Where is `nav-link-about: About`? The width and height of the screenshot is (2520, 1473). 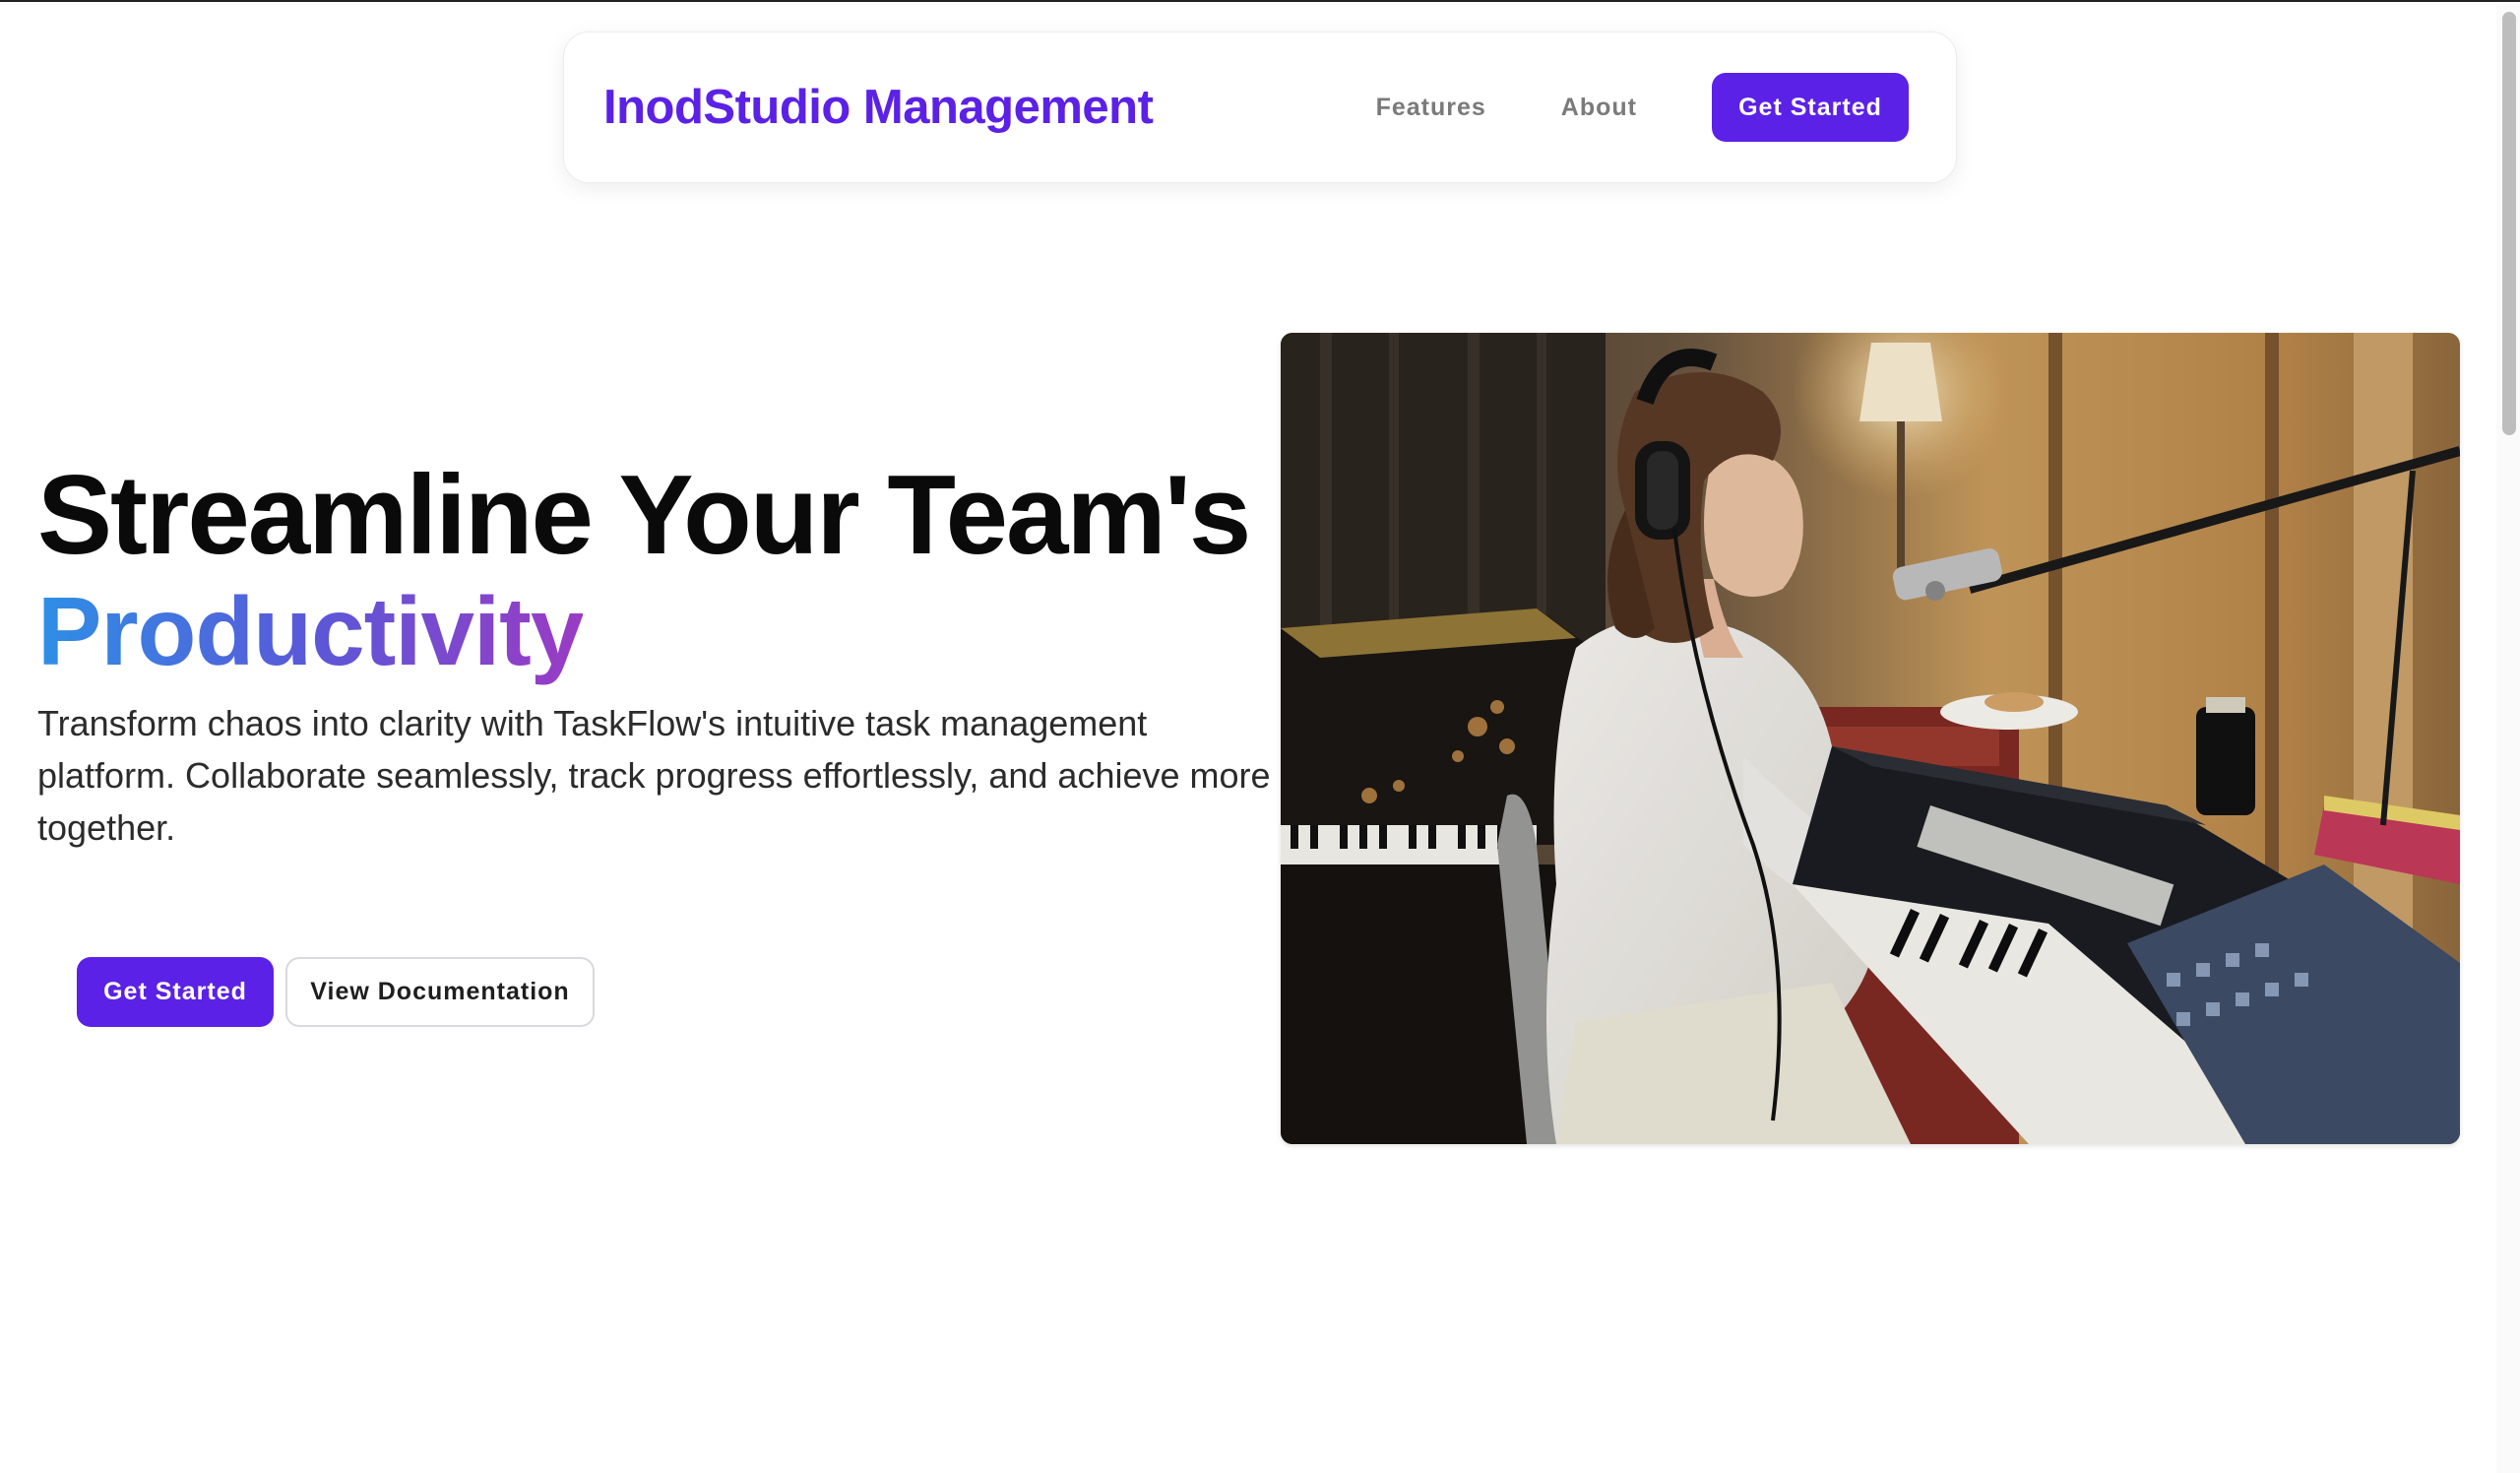 nav-link-about: About is located at coordinates (1599, 108).